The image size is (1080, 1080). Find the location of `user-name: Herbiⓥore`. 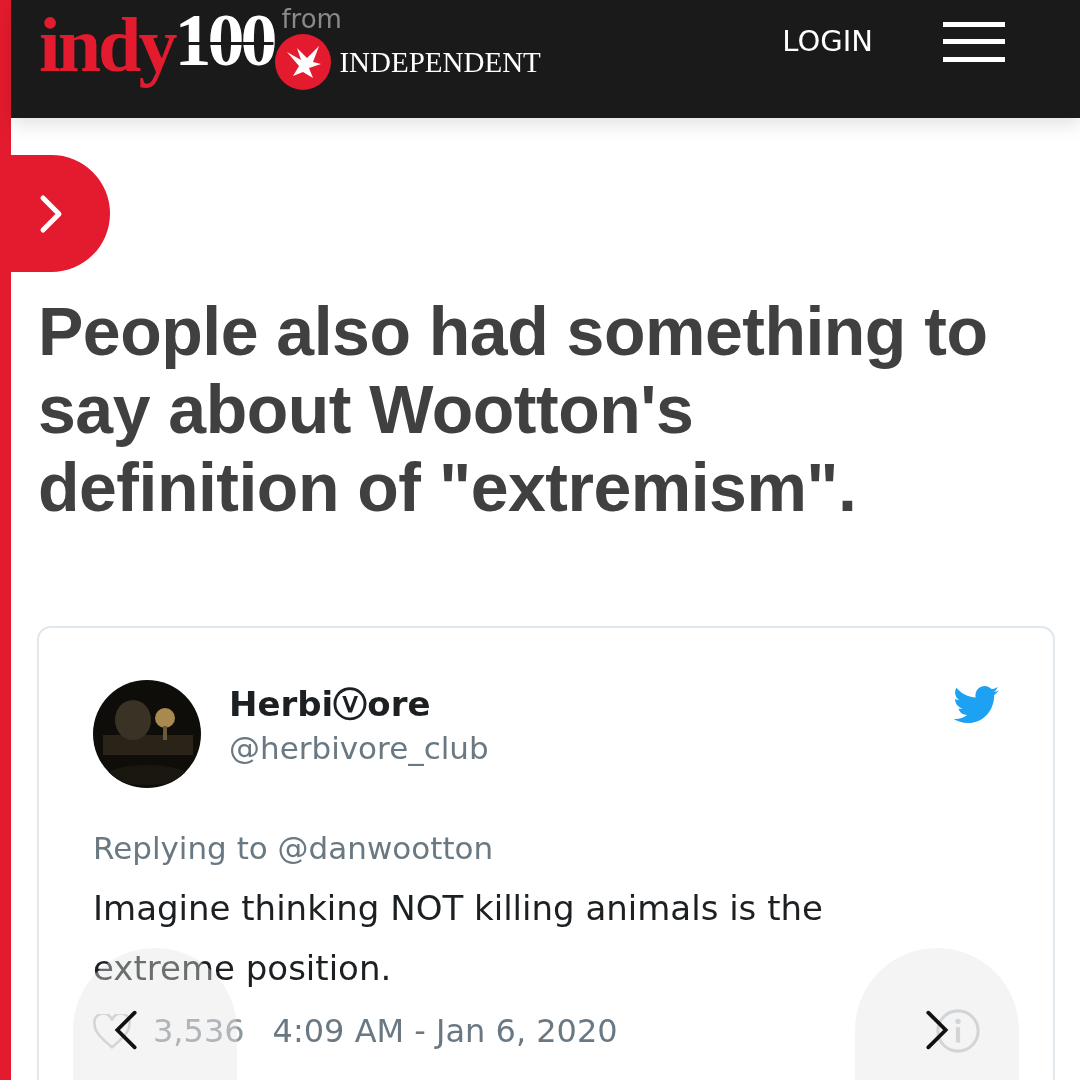

user-name: Herbiⓥore is located at coordinates (359, 704).